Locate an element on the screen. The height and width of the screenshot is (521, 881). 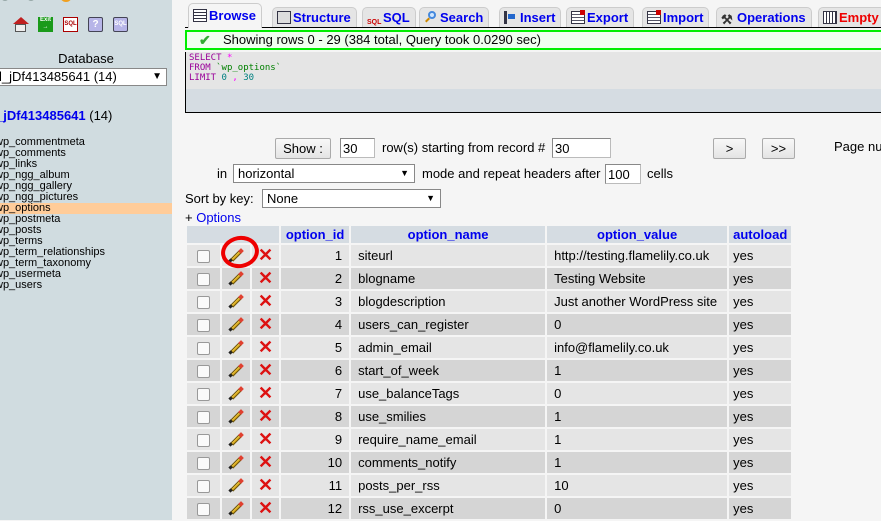
exit-icon: Exit → is located at coordinates (45, 24).